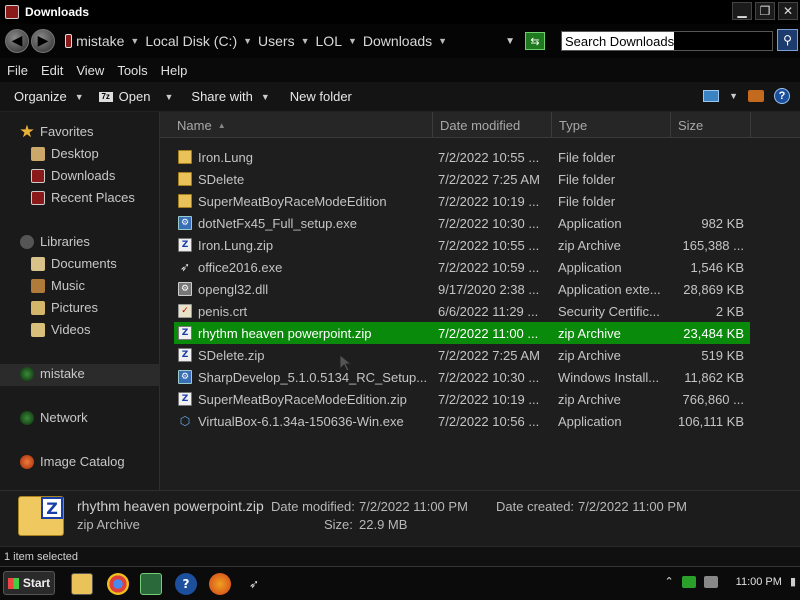  Describe the element at coordinates (480, 125) in the screenshot. I see `column-label: Date modified` at that location.